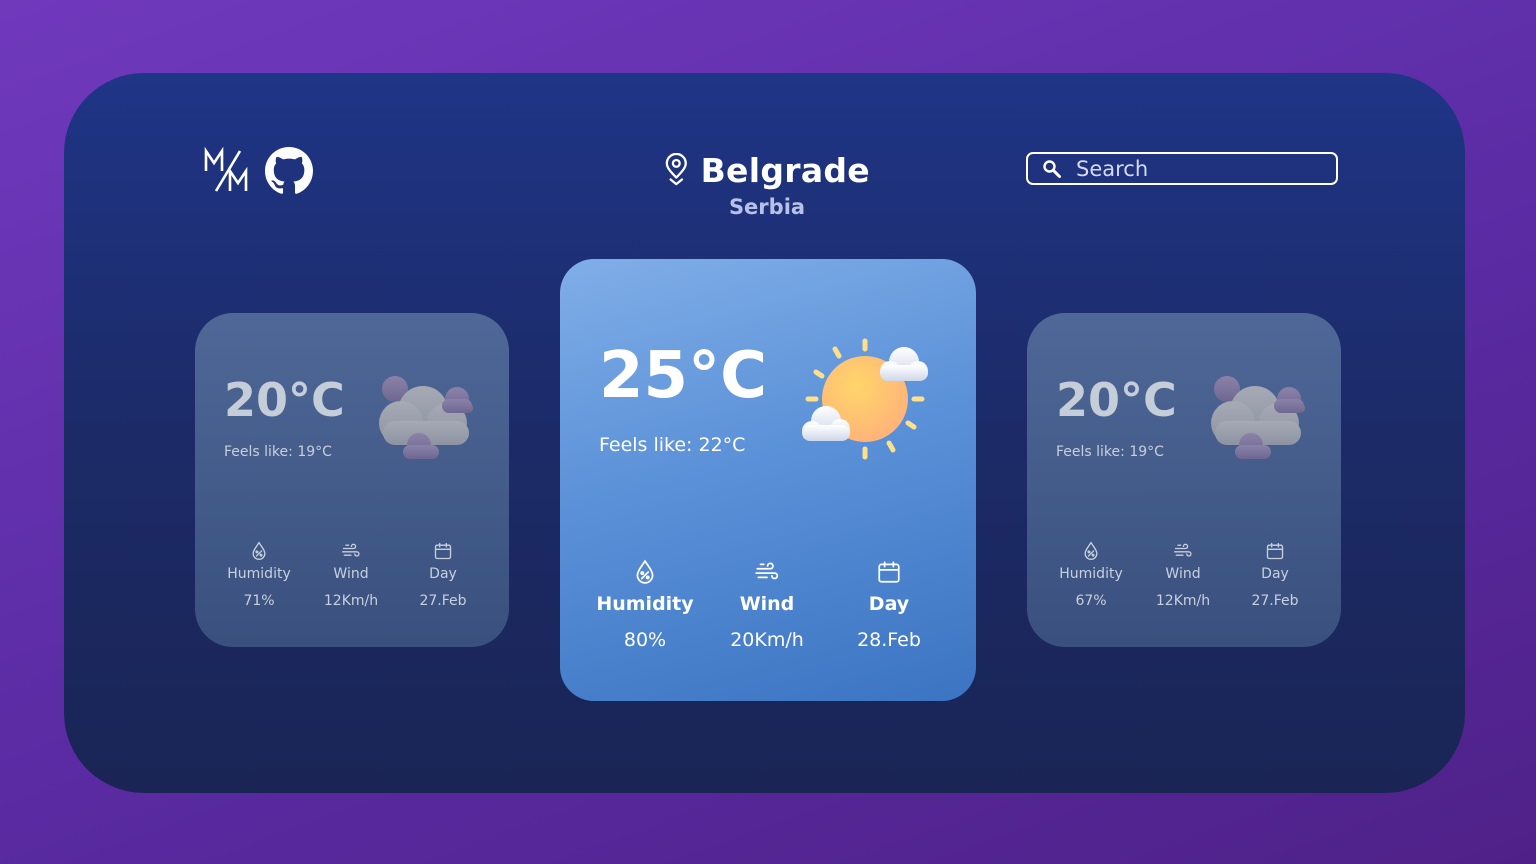 The height and width of the screenshot is (864, 1536). Describe the element at coordinates (767, 207) in the screenshot. I see `country-name: Serbia` at that location.